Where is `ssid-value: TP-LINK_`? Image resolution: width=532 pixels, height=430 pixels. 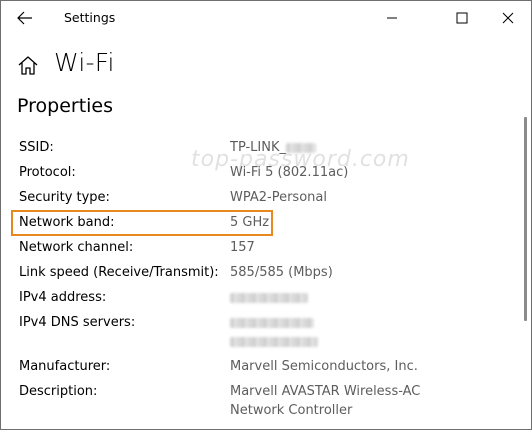 ssid-value: TP-LINK_ is located at coordinates (273, 147).